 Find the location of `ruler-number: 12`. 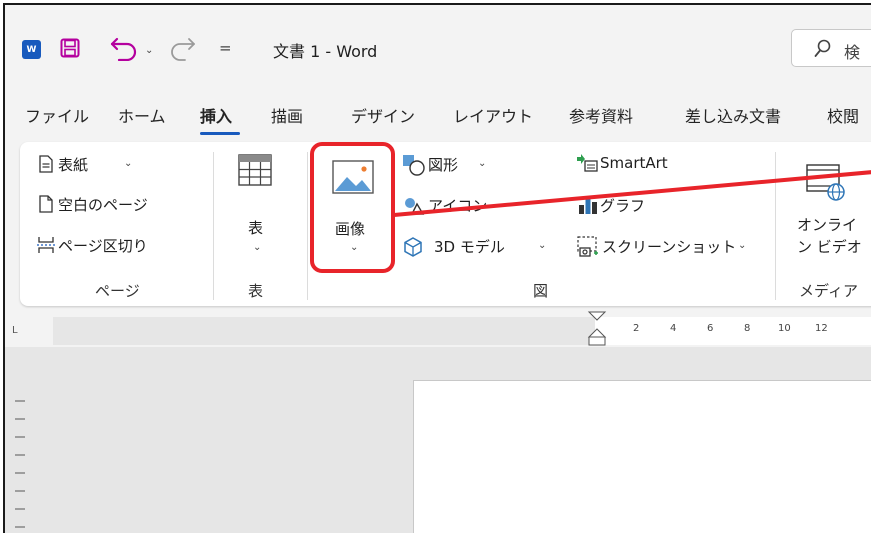

ruler-number: 12 is located at coordinates (821, 328).